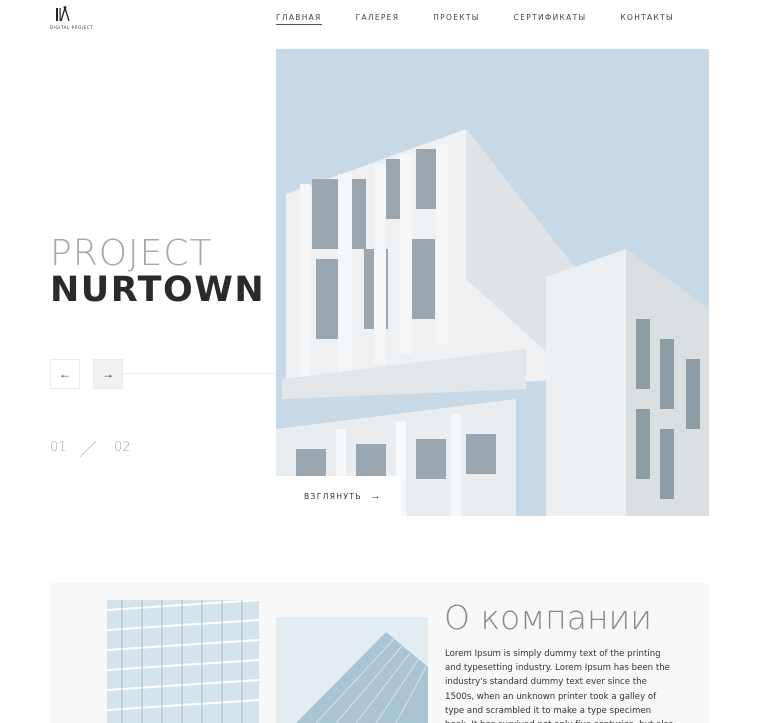  Describe the element at coordinates (88, 449) in the screenshot. I see `slide-separator` at that location.